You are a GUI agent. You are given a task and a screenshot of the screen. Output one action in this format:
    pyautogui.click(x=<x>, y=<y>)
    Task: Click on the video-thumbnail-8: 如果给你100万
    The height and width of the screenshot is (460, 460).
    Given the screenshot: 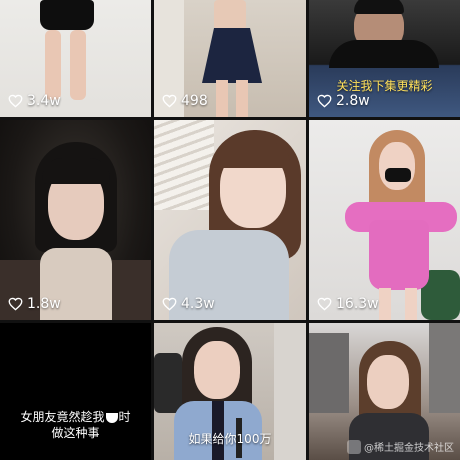 What is the action you would take?
    pyautogui.click(x=230, y=391)
    